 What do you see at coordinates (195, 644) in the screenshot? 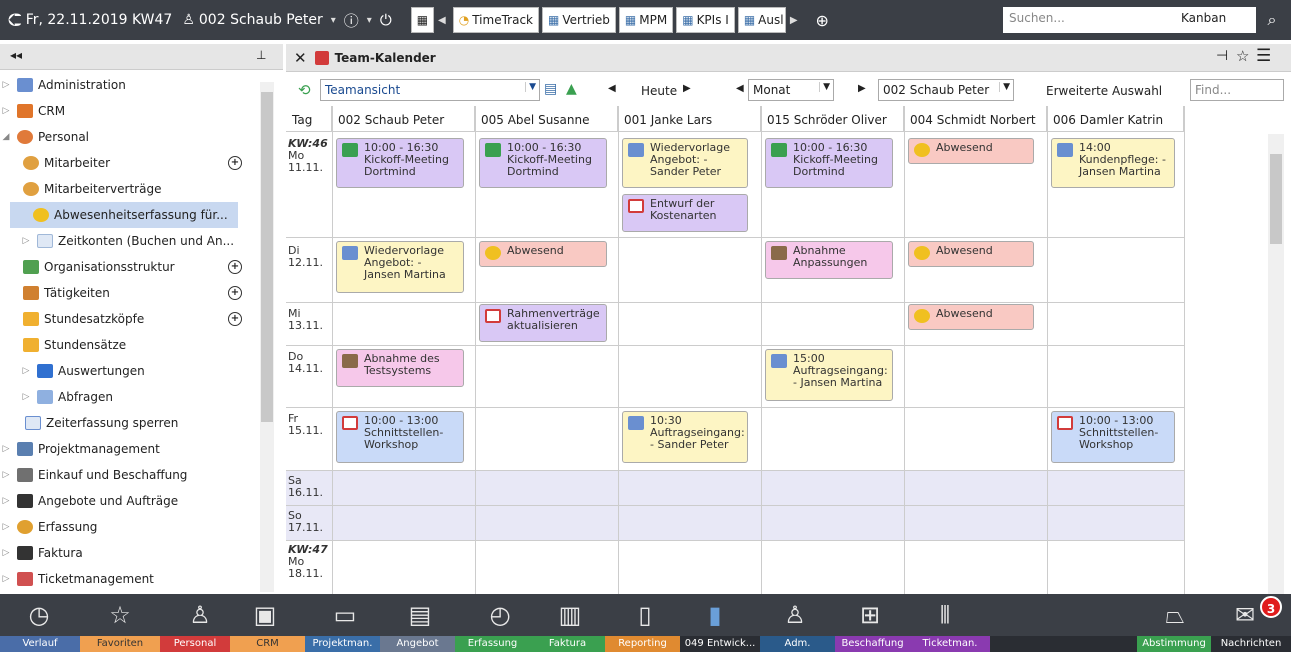
I see `dock-label-personal: Personal` at bounding box center [195, 644].